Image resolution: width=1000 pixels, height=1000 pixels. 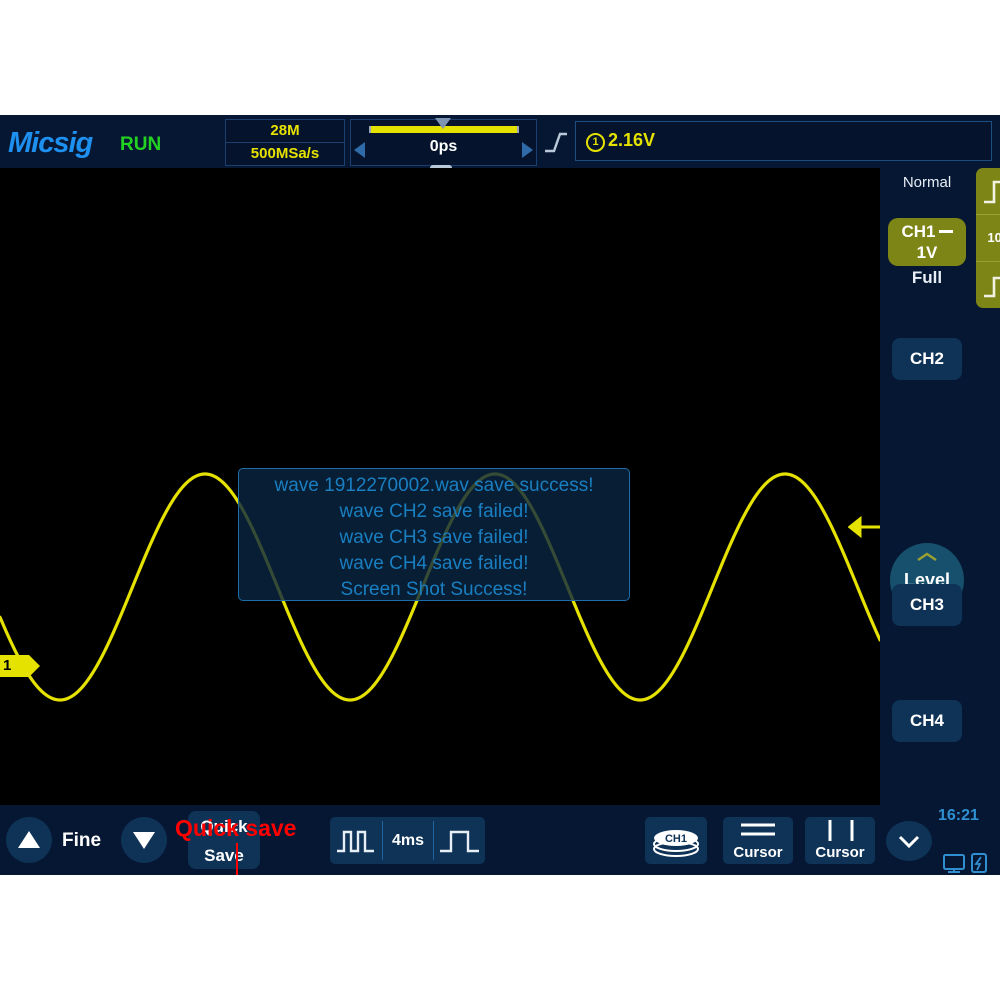 I want to click on message-line-2: wave CH2 save failed!, so click(x=434, y=511).